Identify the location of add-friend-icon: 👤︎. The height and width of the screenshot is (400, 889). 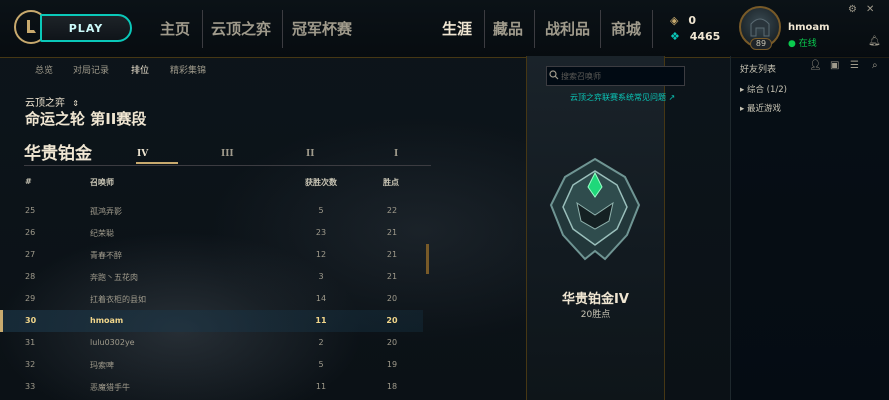
(815, 65).